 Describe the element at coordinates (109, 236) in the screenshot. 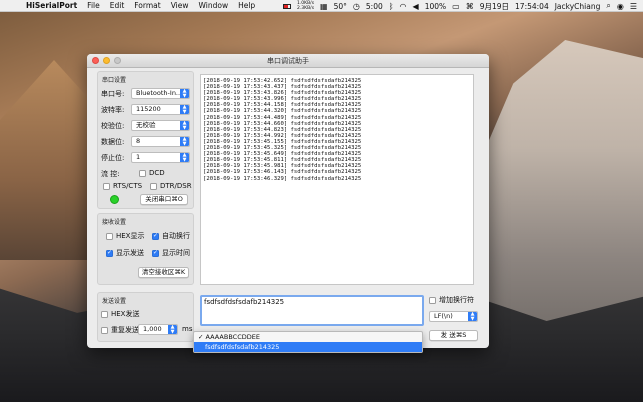

I see `hex-display-check-box` at that location.